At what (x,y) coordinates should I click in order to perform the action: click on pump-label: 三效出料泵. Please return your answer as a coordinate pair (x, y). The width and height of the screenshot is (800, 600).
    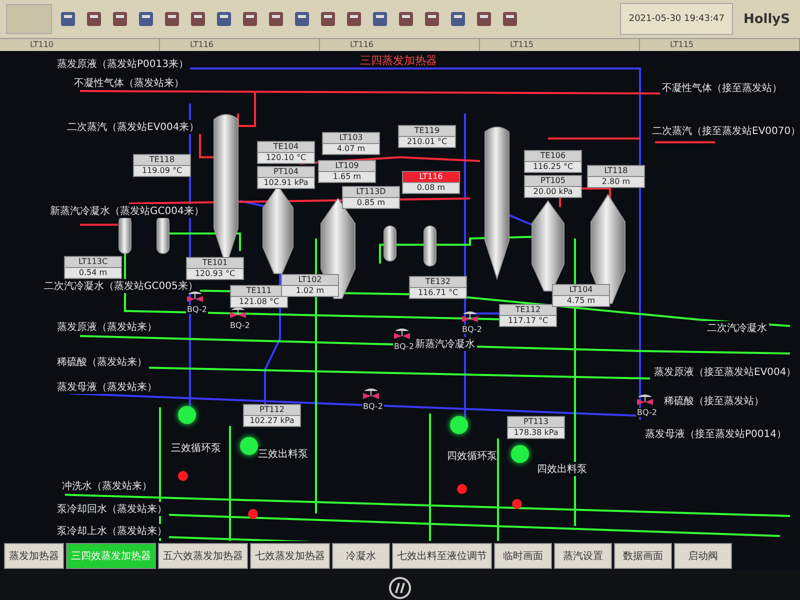
    Looking at the image, I should click on (283, 454).